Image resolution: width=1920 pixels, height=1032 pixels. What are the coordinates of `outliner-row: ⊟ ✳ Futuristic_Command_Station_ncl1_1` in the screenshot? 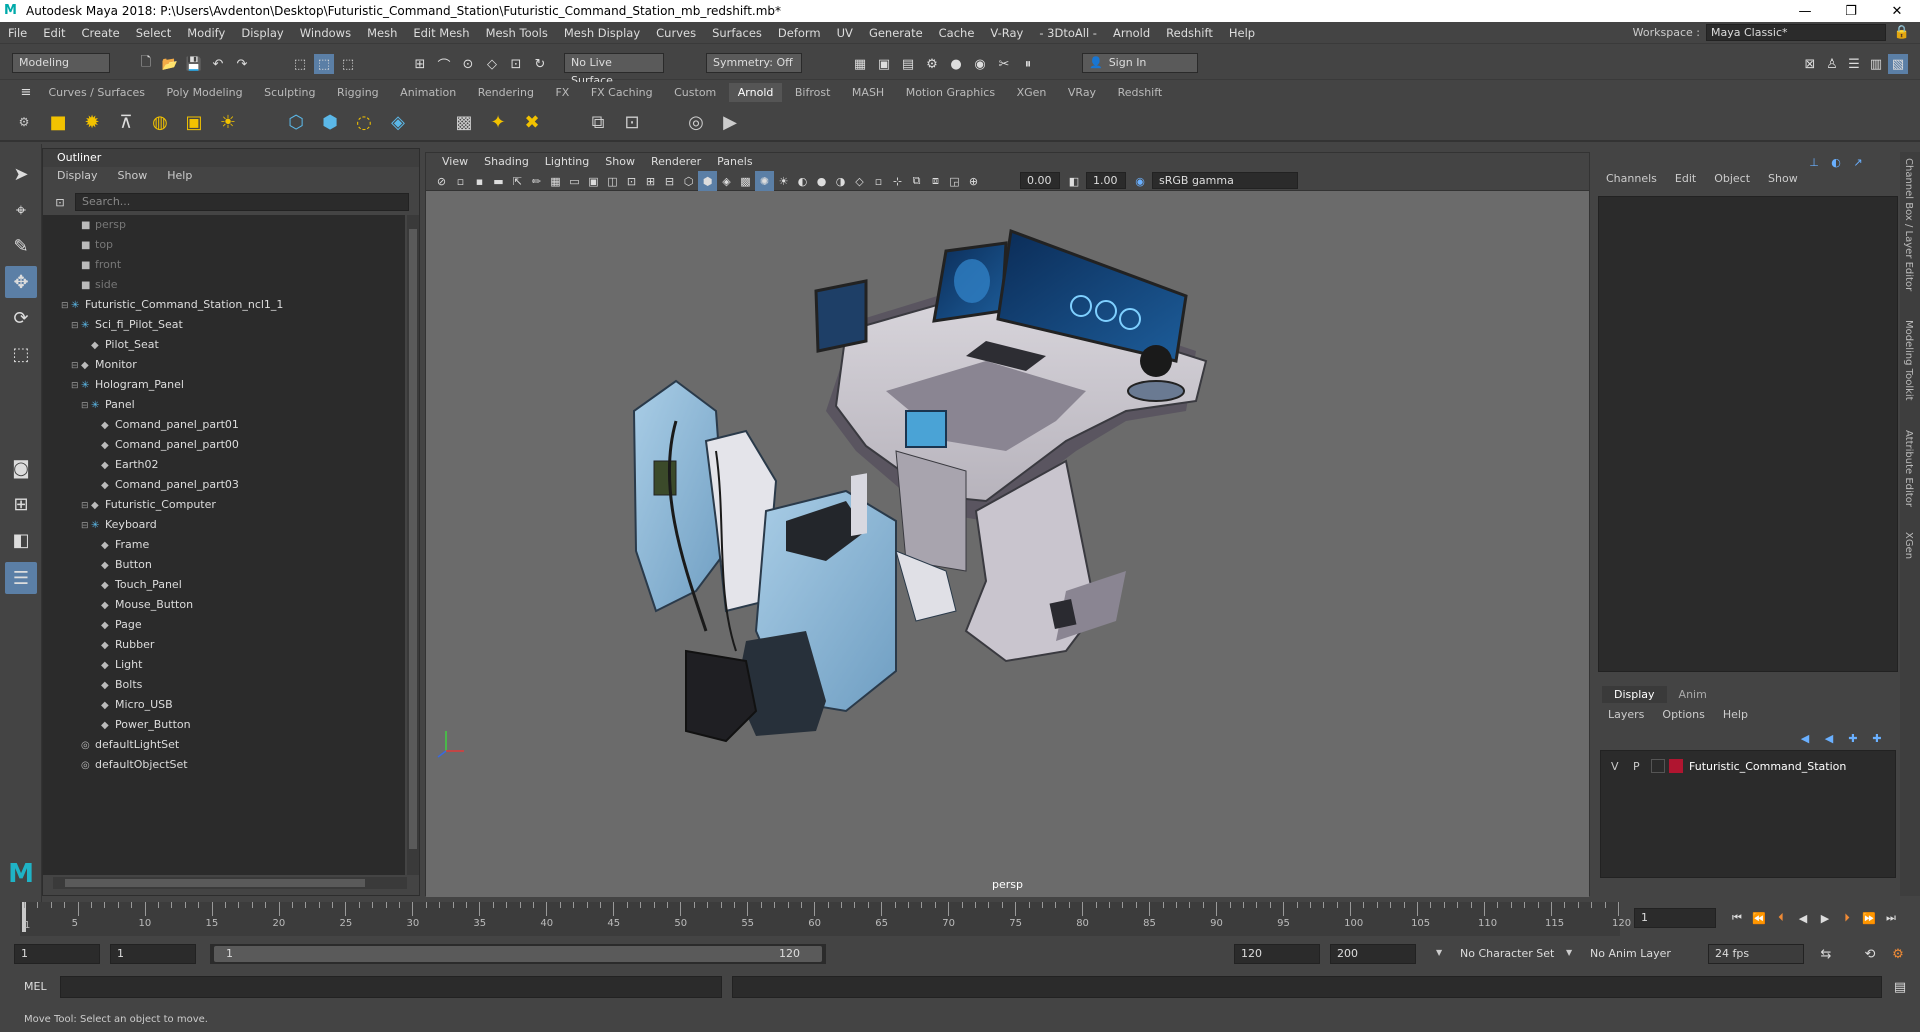 It's located at (172, 305).